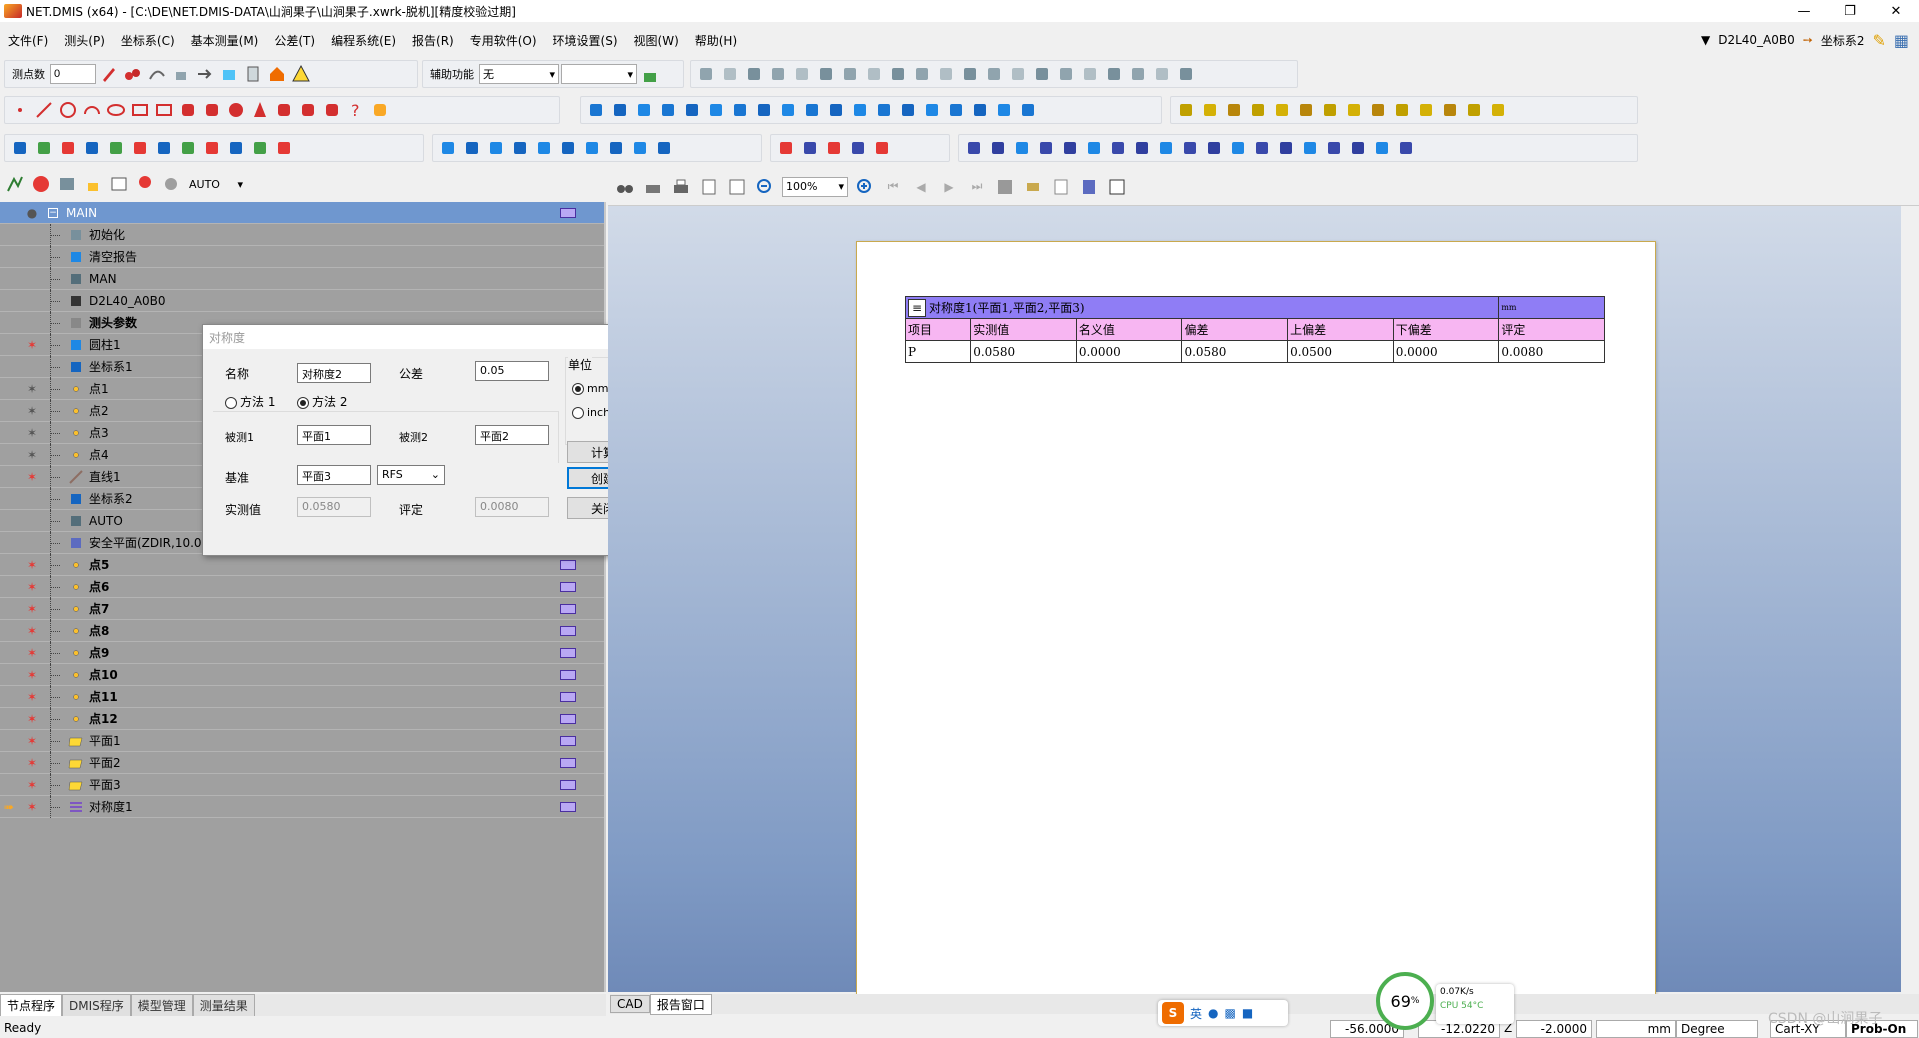 This screenshot has height=1038, width=1919. What do you see at coordinates (1910, 599) in the screenshot?
I see `report-scrollbar` at bounding box center [1910, 599].